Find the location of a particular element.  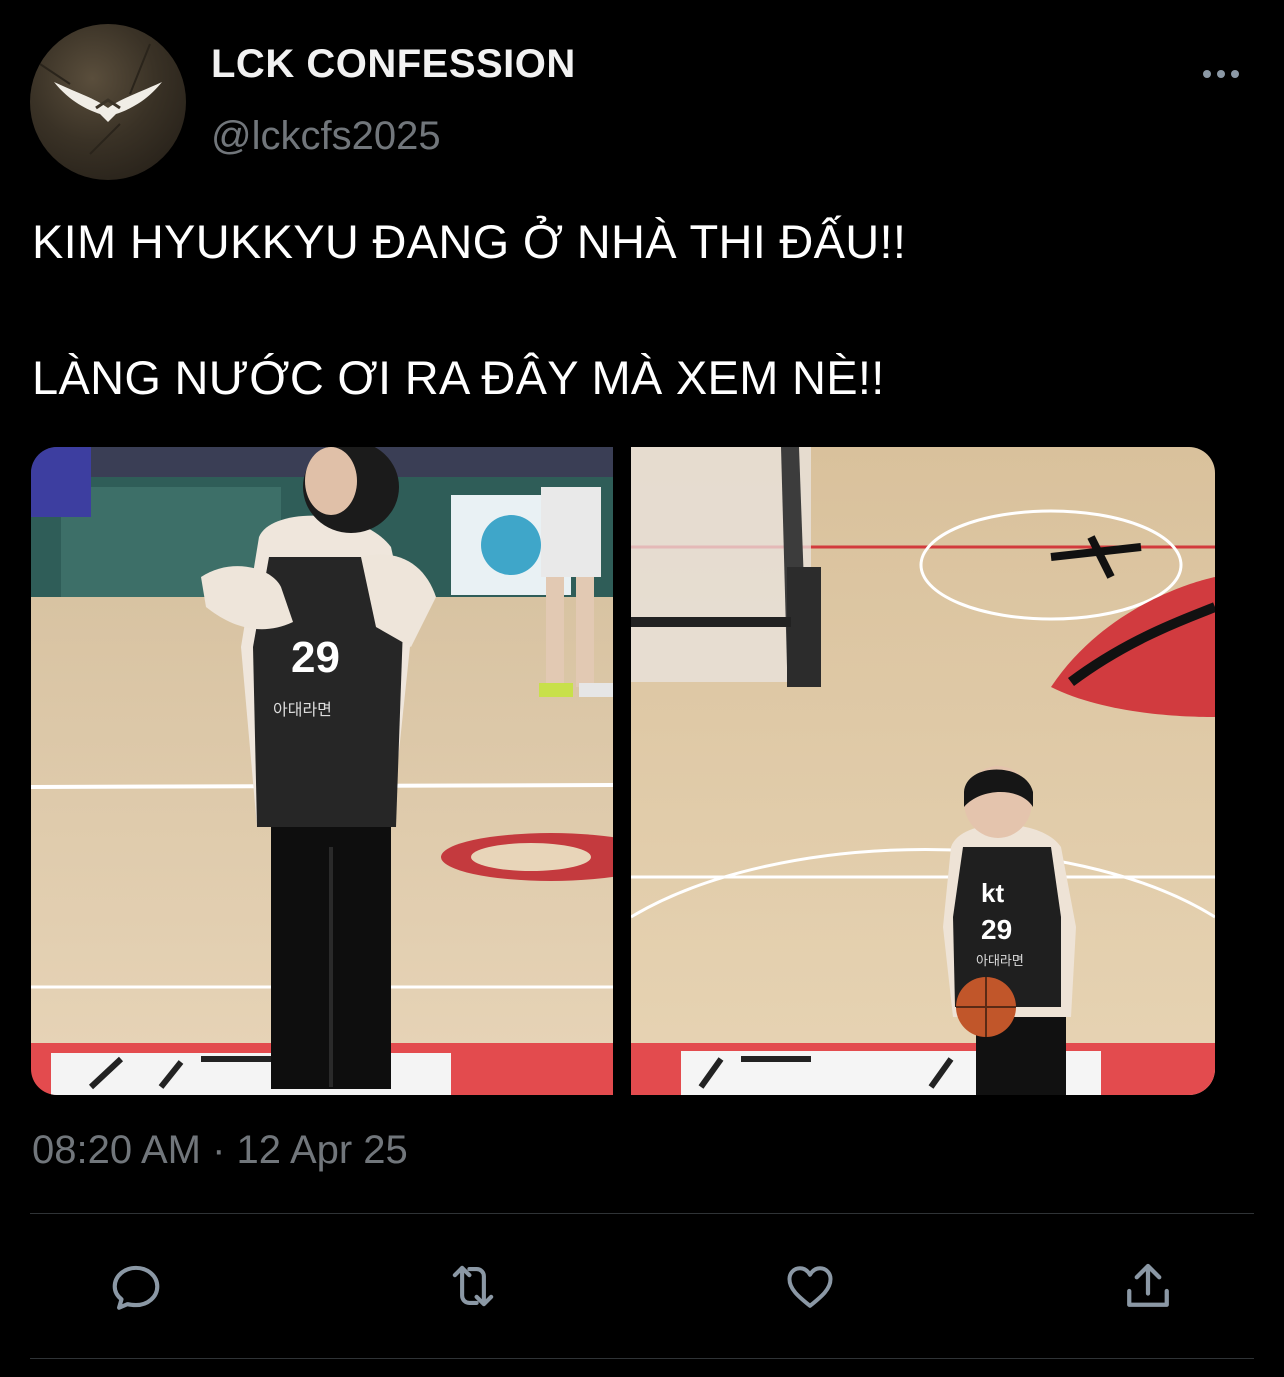

more-options-button is located at coordinates (1221, 74).